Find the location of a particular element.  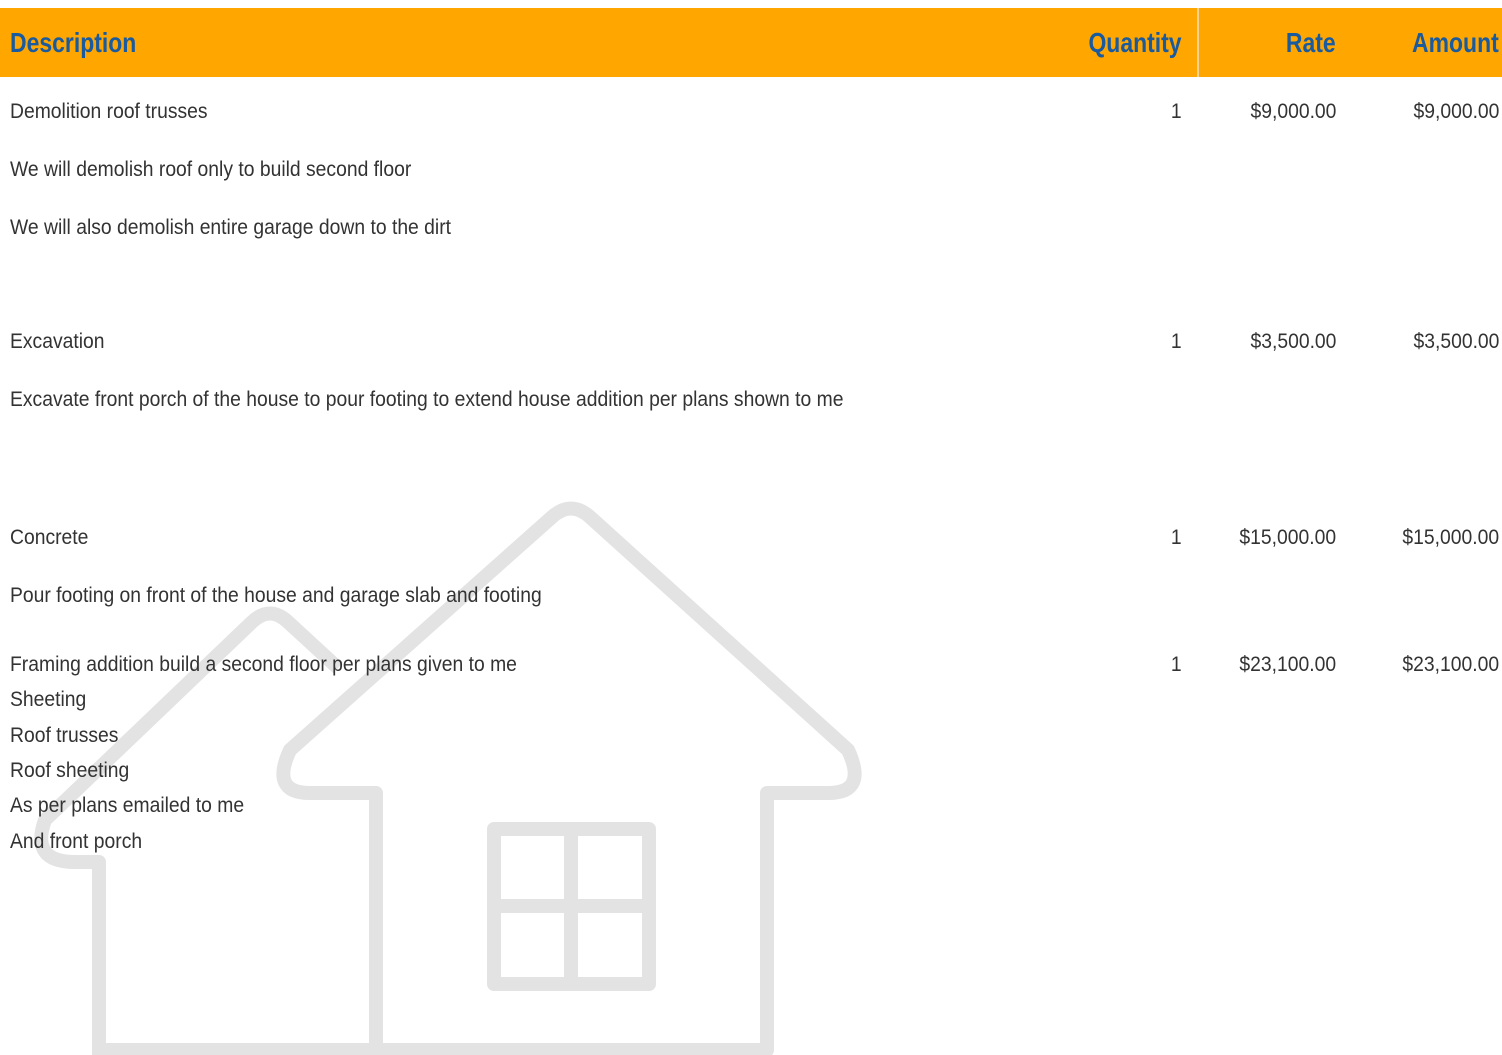

item-description-line: Sheeting is located at coordinates (48, 699).